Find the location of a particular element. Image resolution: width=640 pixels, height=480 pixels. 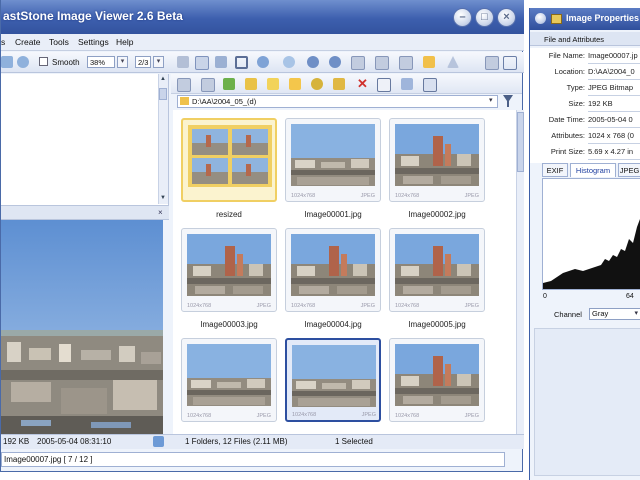

property-row: Location: D:\AA\2004_0 is located at coordinates (585, 72).